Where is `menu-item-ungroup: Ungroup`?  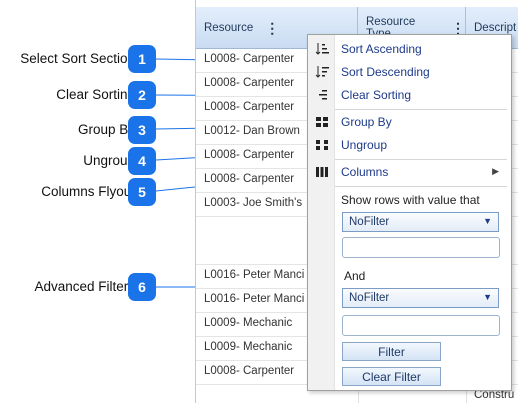 menu-item-ungroup: Ungroup is located at coordinates (409, 146).